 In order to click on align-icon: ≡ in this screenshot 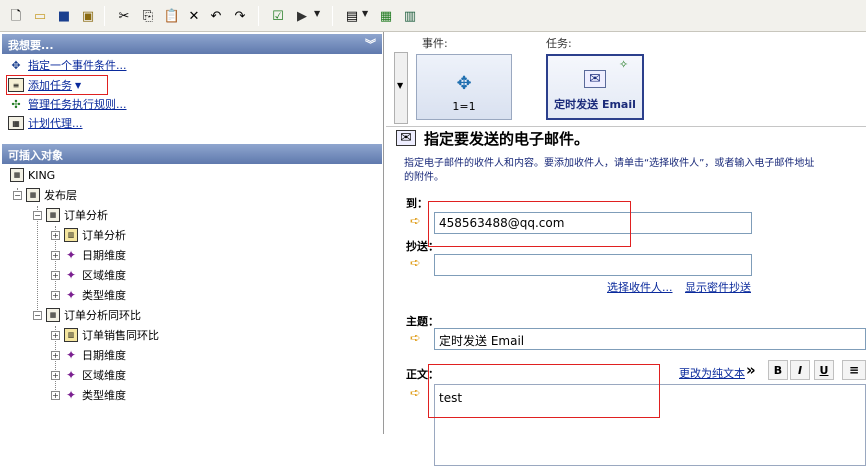, I will do `click(854, 370)`.